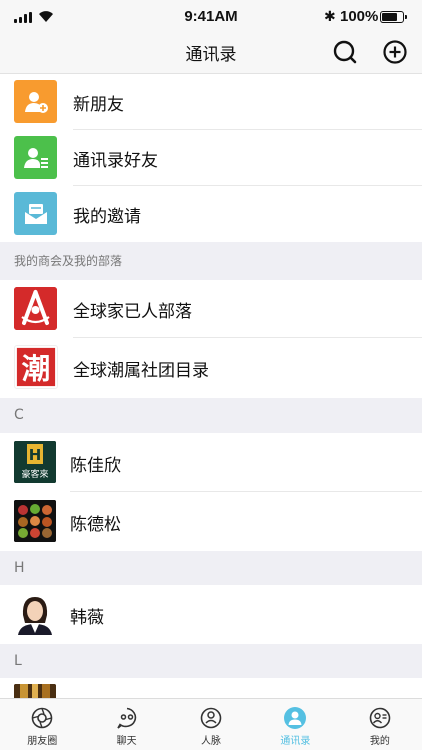 The width and height of the screenshot is (422, 750). Describe the element at coordinates (107, 217) in the screenshot. I see `my-invitations-label: 我的邀请` at that location.